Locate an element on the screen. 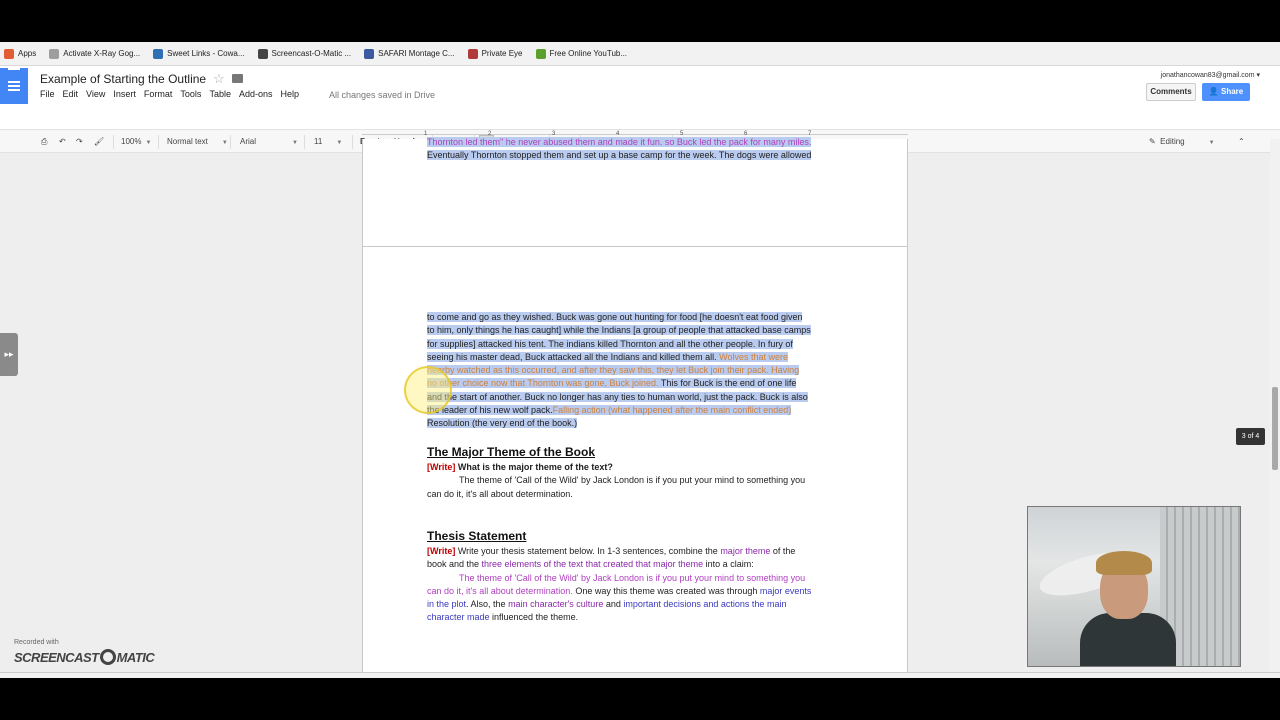  text-run: character made is located at coordinates (458, 617).